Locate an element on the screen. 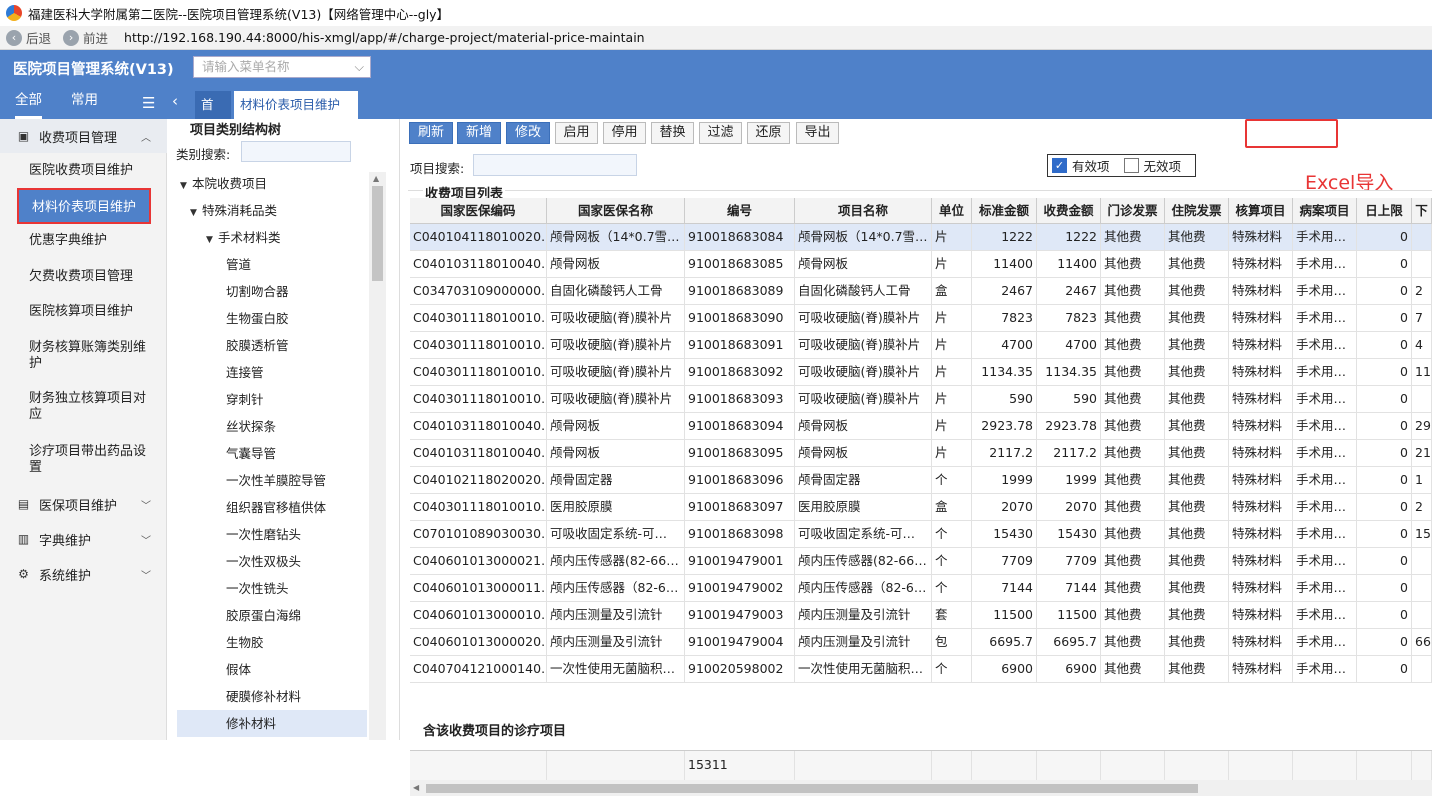  sidebar-item: 医院收费项目维护 is located at coordinates (84, 171).